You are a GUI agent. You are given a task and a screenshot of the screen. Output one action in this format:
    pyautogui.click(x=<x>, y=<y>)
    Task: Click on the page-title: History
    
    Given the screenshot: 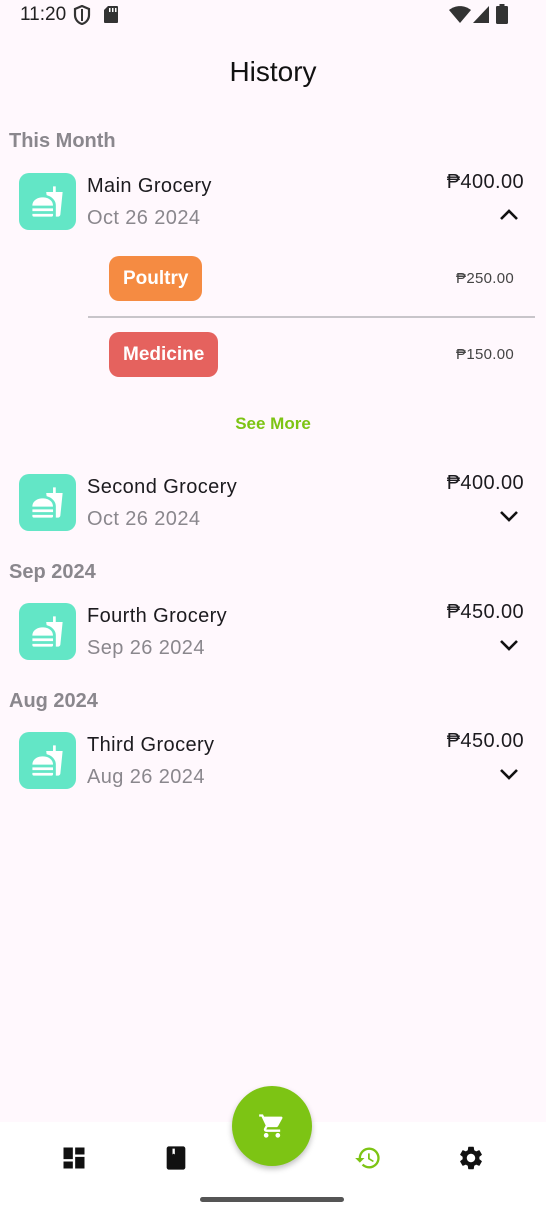 What is the action you would take?
    pyautogui.click(x=273, y=71)
    